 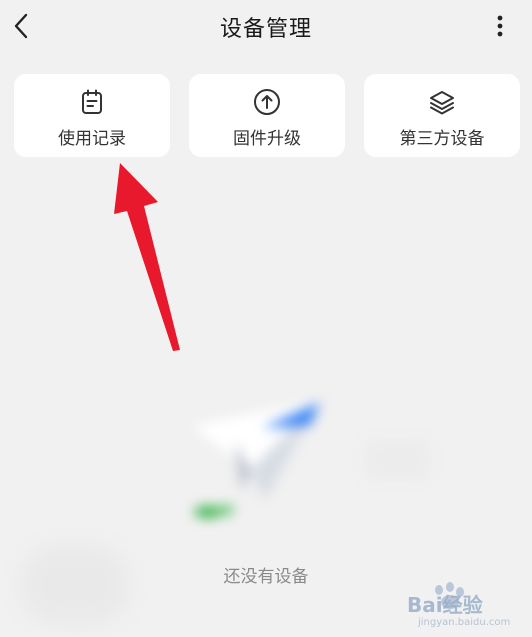 I want to click on more-vertical-icon, so click(x=500, y=26).